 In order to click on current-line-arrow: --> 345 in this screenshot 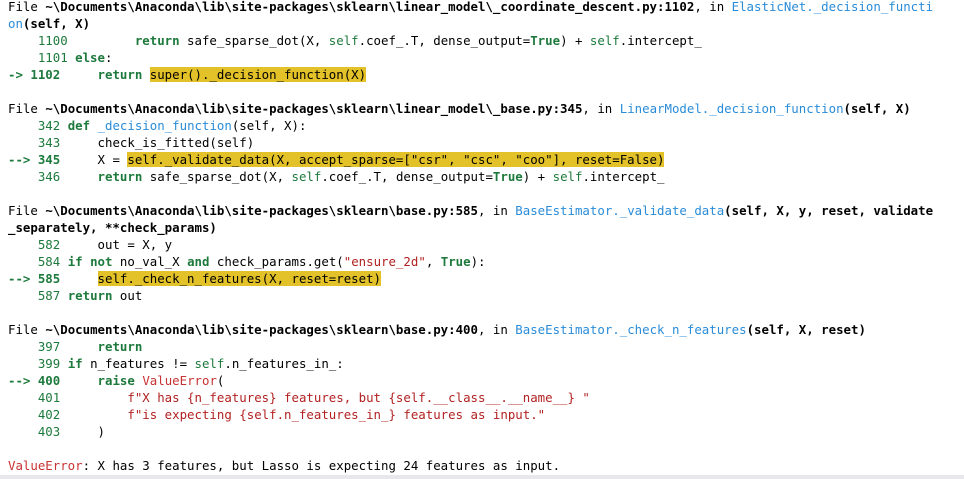, I will do `click(38, 159)`.